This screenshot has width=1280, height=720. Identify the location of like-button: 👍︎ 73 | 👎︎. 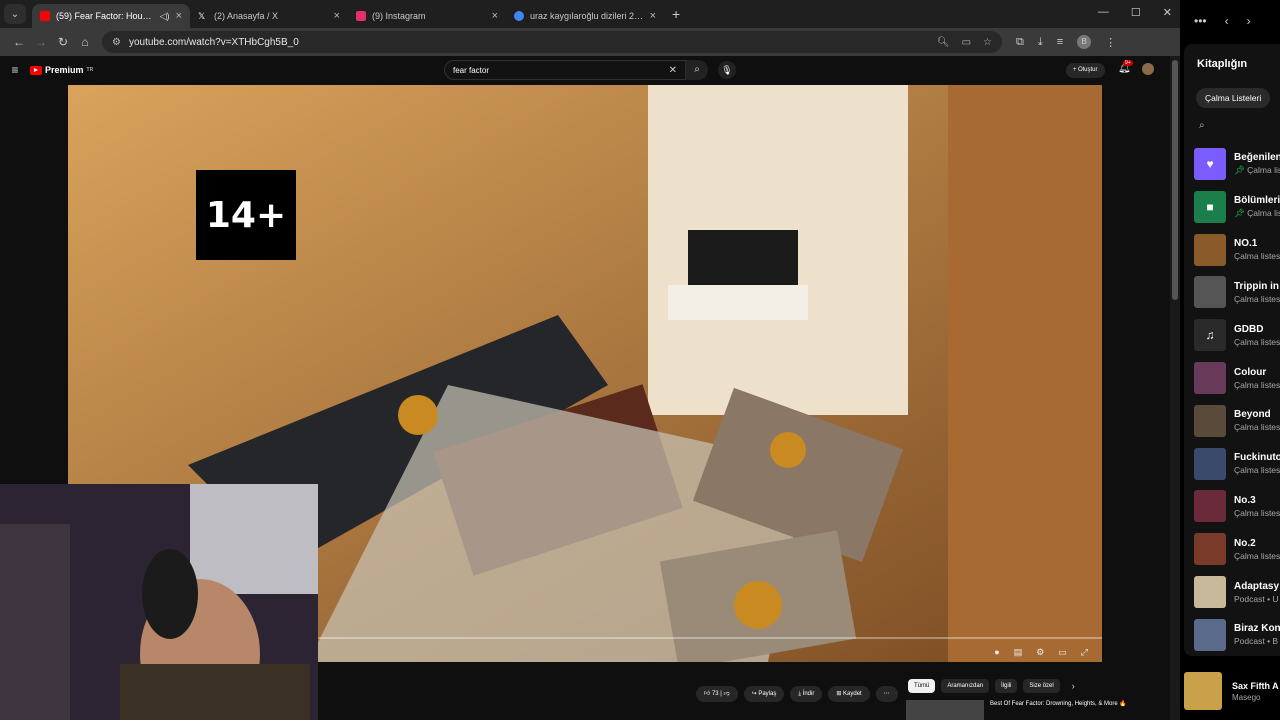
(717, 694).